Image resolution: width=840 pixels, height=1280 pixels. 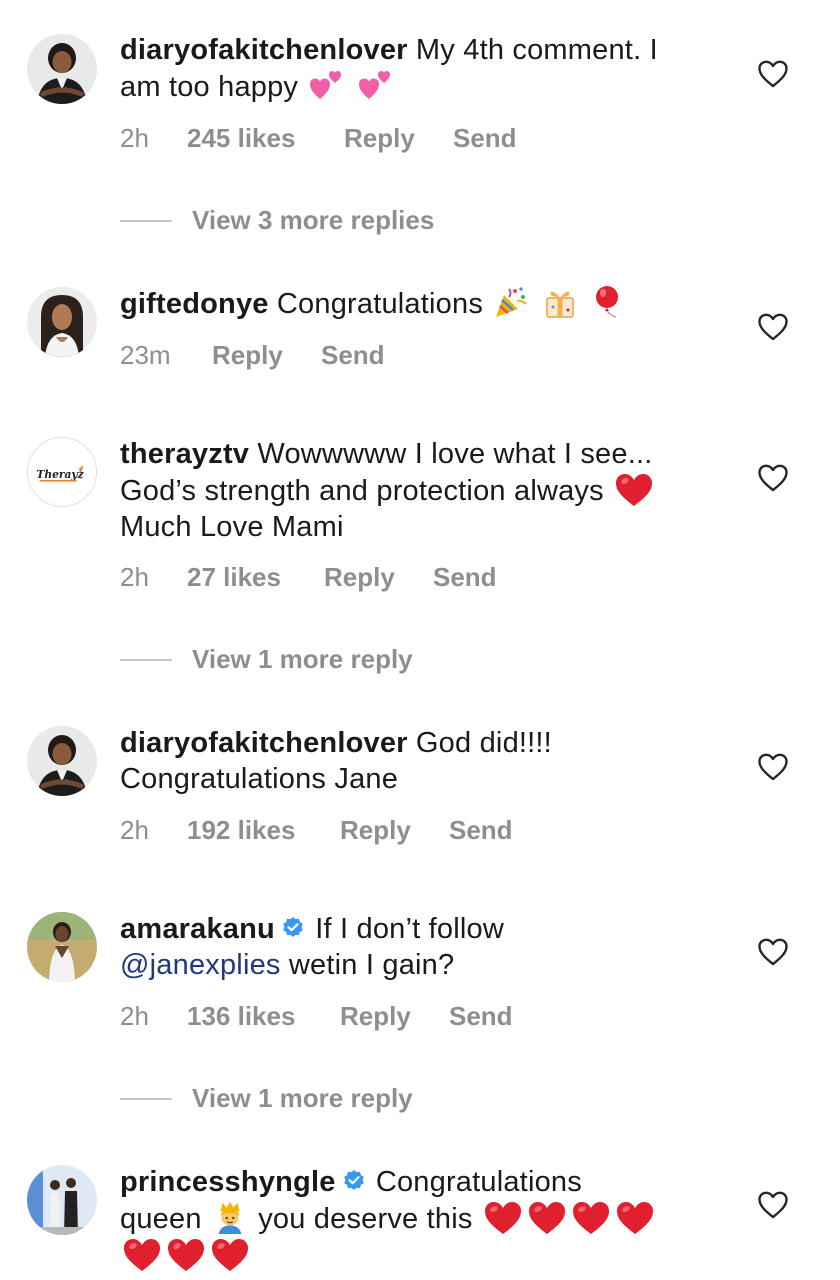 I want to click on comment-text: My 4th comment. I, so click(x=536, y=50).